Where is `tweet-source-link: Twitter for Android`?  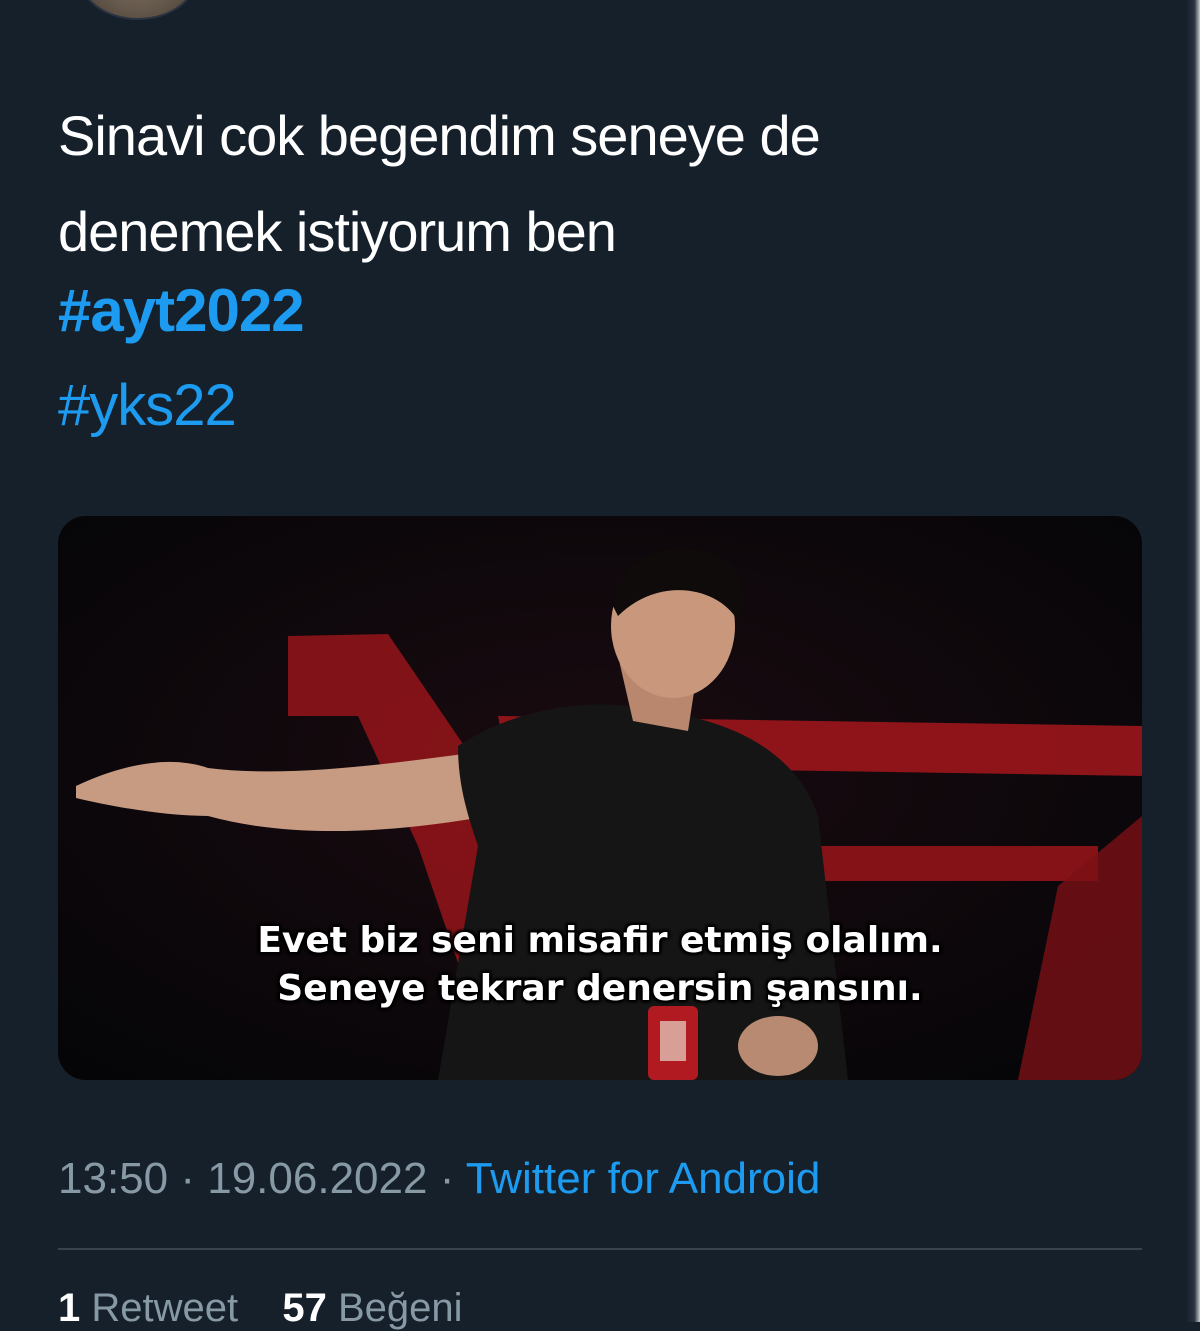 tweet-source-link: Twitter for Android is located at coordinates (643, 1178).